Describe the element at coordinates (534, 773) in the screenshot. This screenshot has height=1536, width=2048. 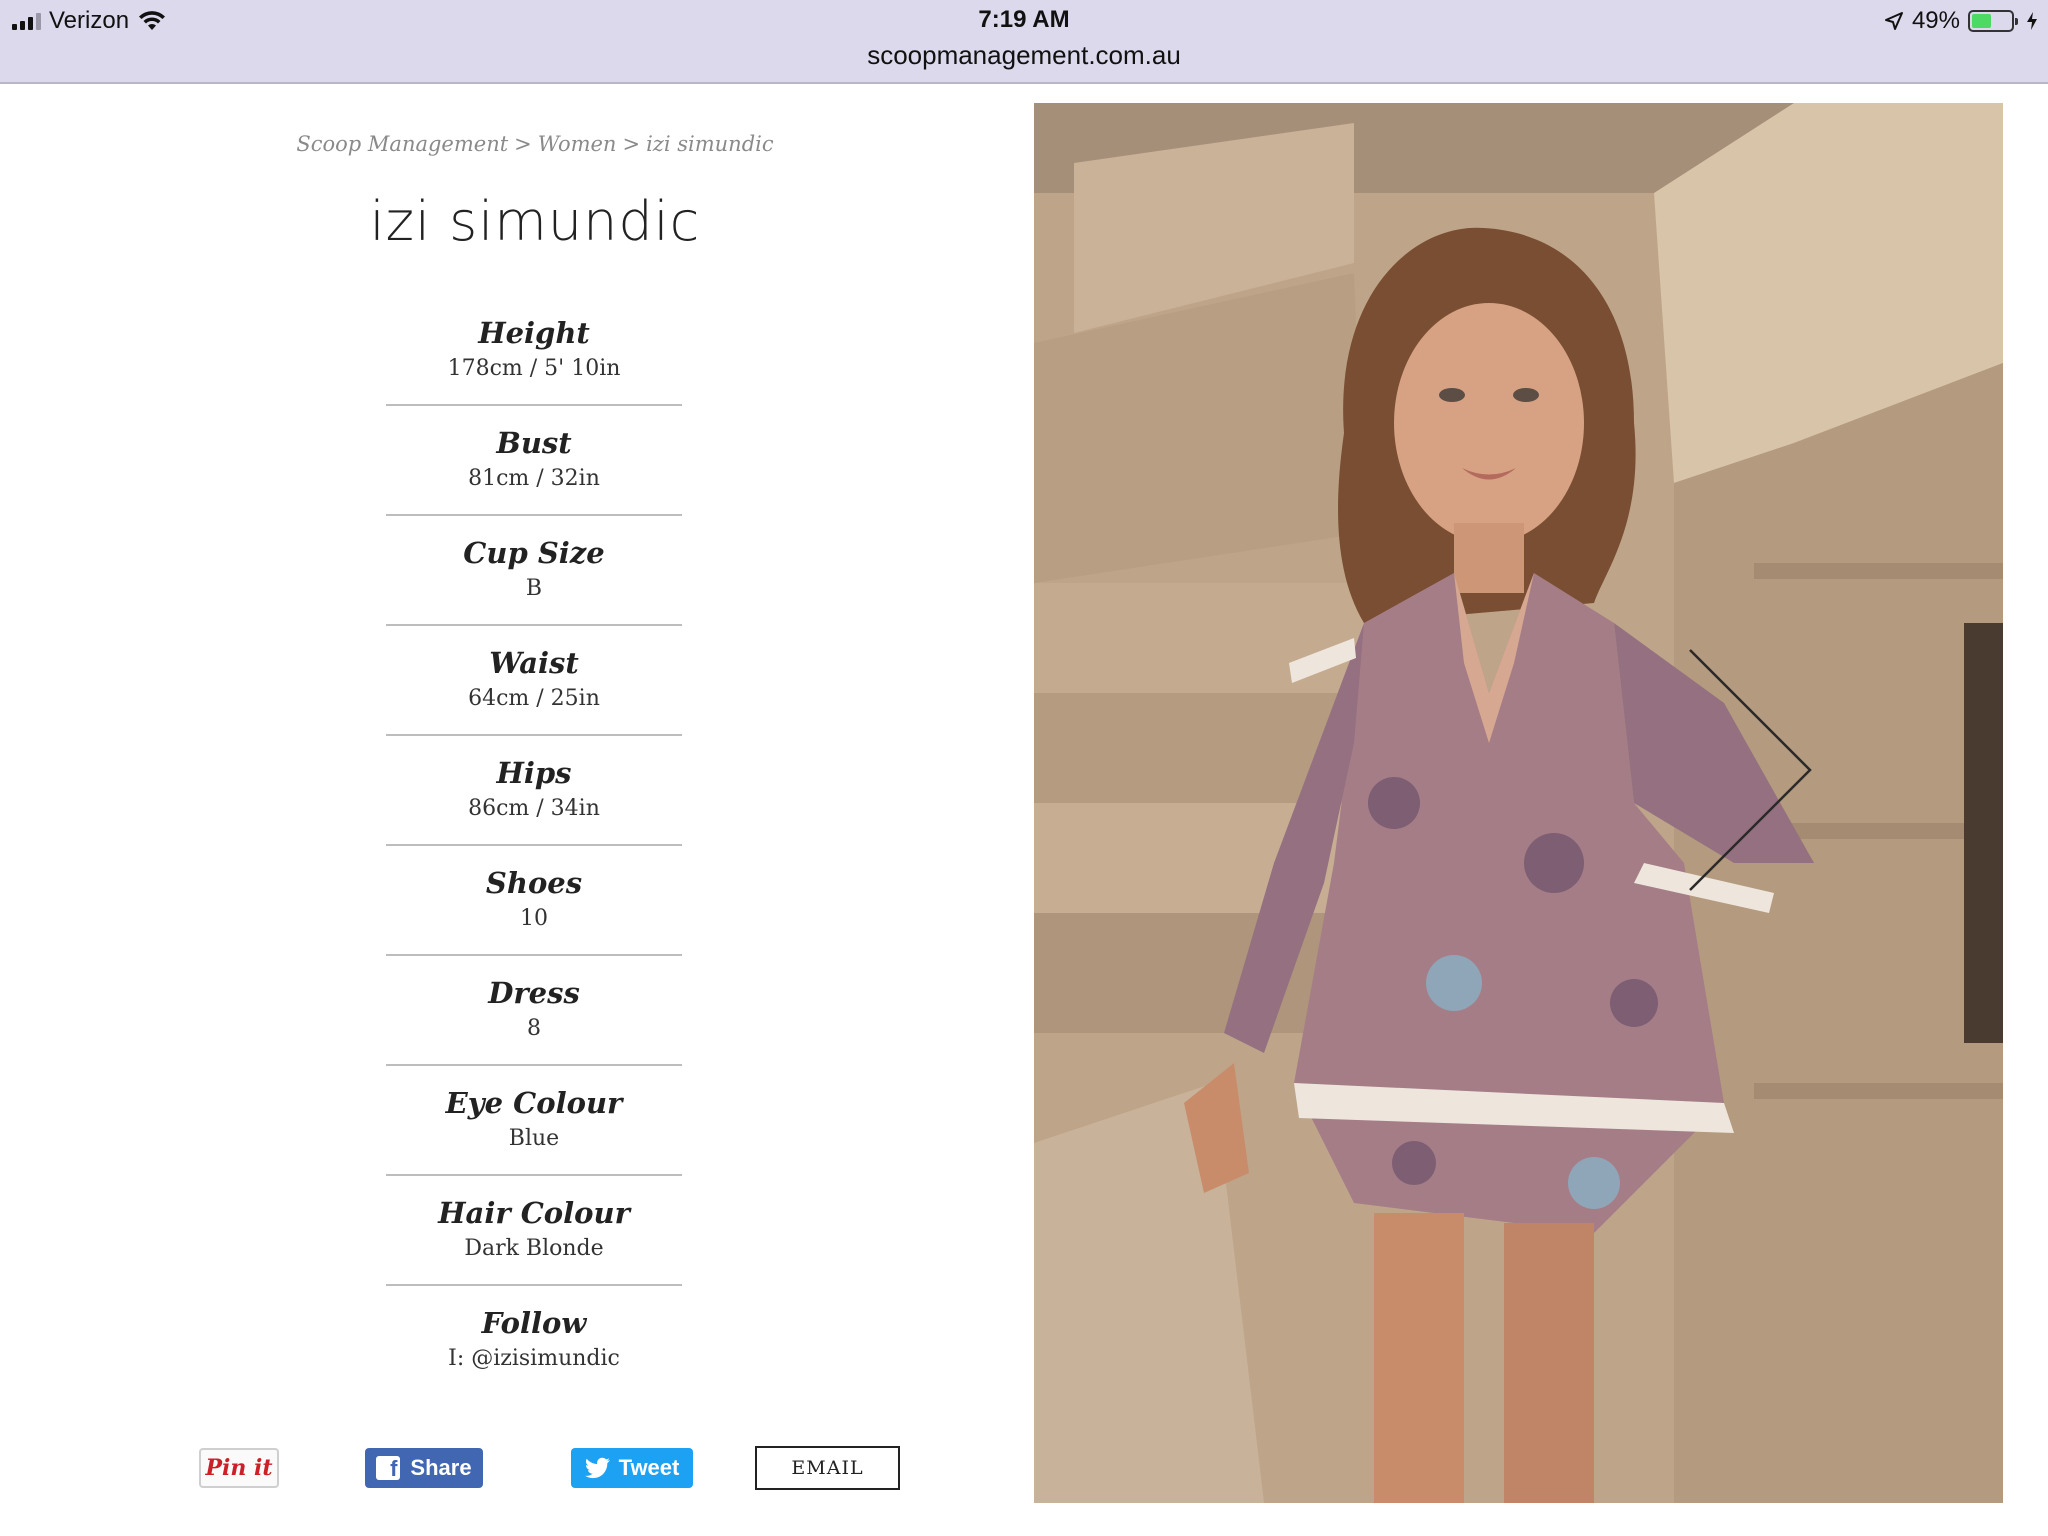
I see `stat-label: Hips` at that location.